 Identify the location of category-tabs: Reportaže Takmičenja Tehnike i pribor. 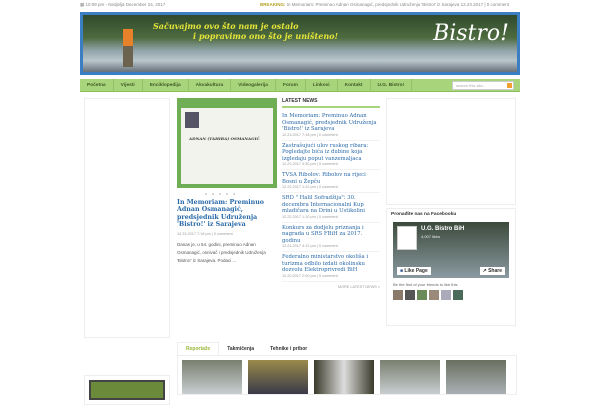
(347, 368).